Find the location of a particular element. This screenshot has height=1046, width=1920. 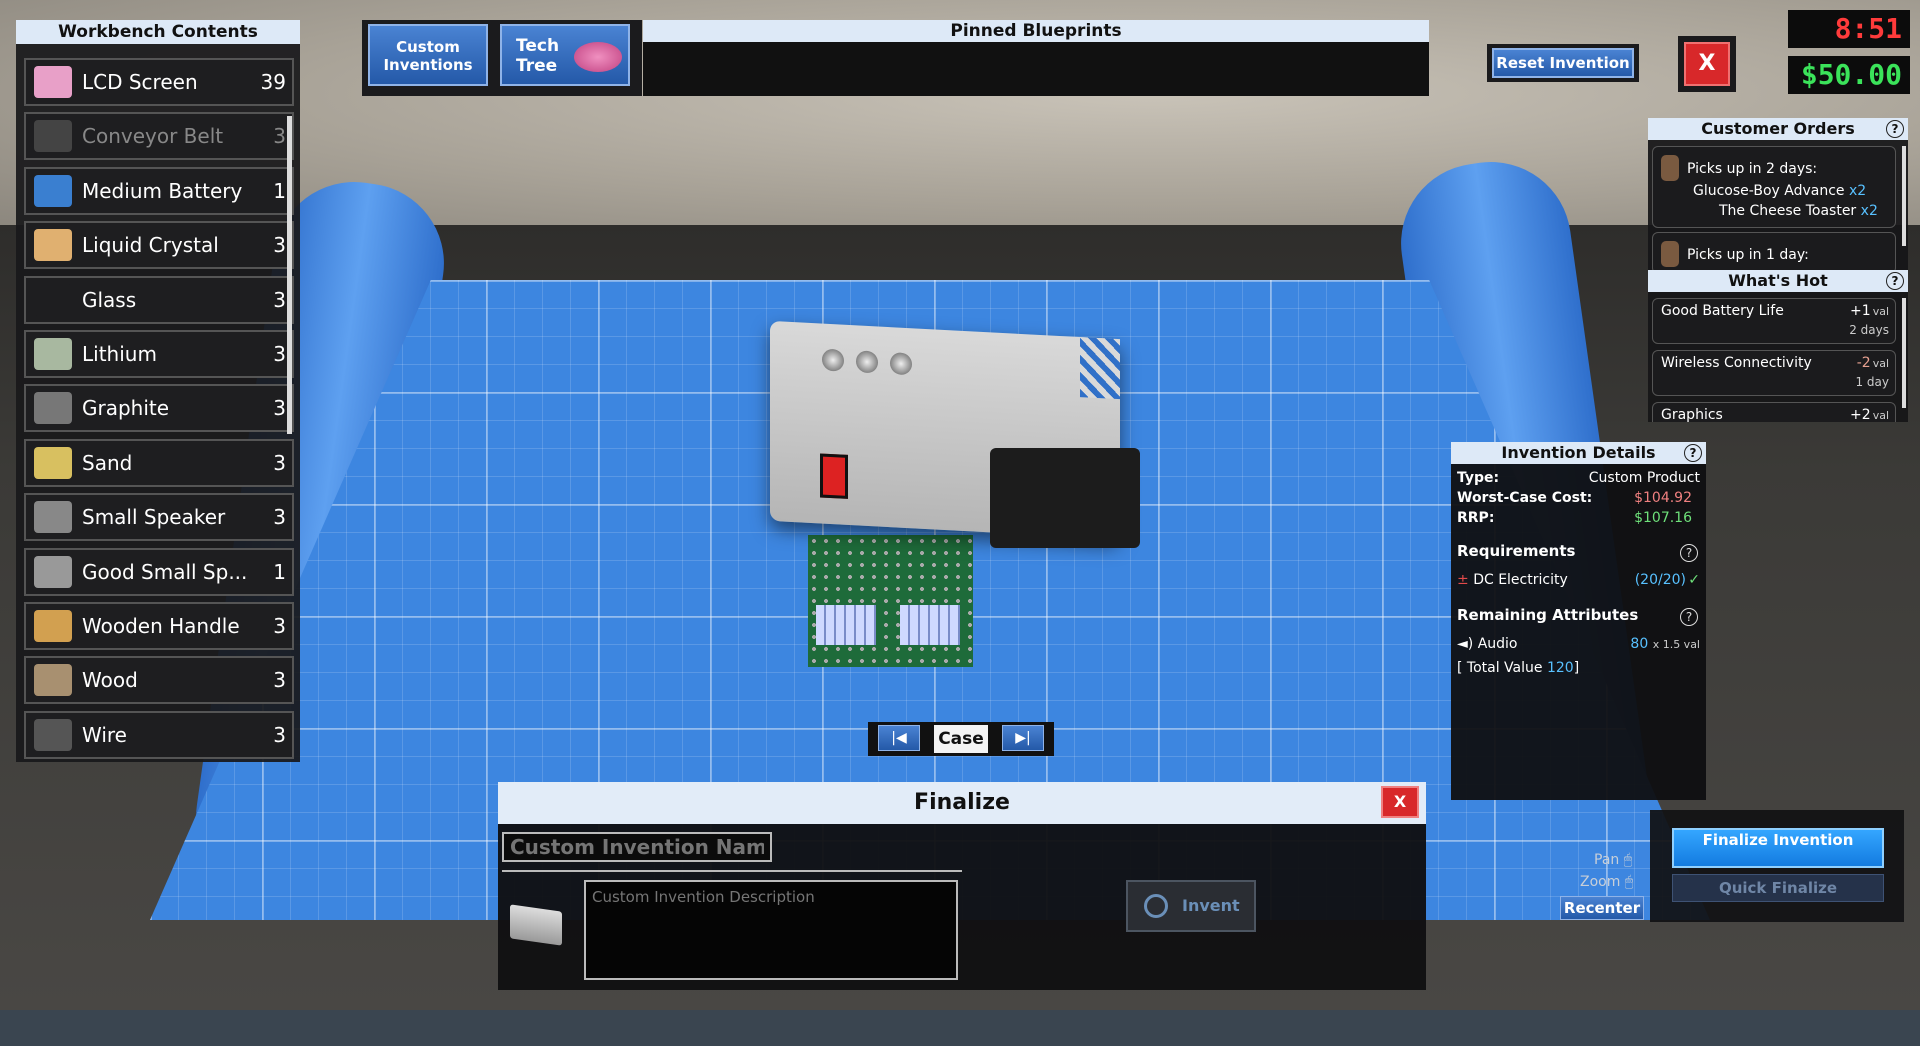

close-workbench-wrapper: X is located at coordinates (1707, 64).